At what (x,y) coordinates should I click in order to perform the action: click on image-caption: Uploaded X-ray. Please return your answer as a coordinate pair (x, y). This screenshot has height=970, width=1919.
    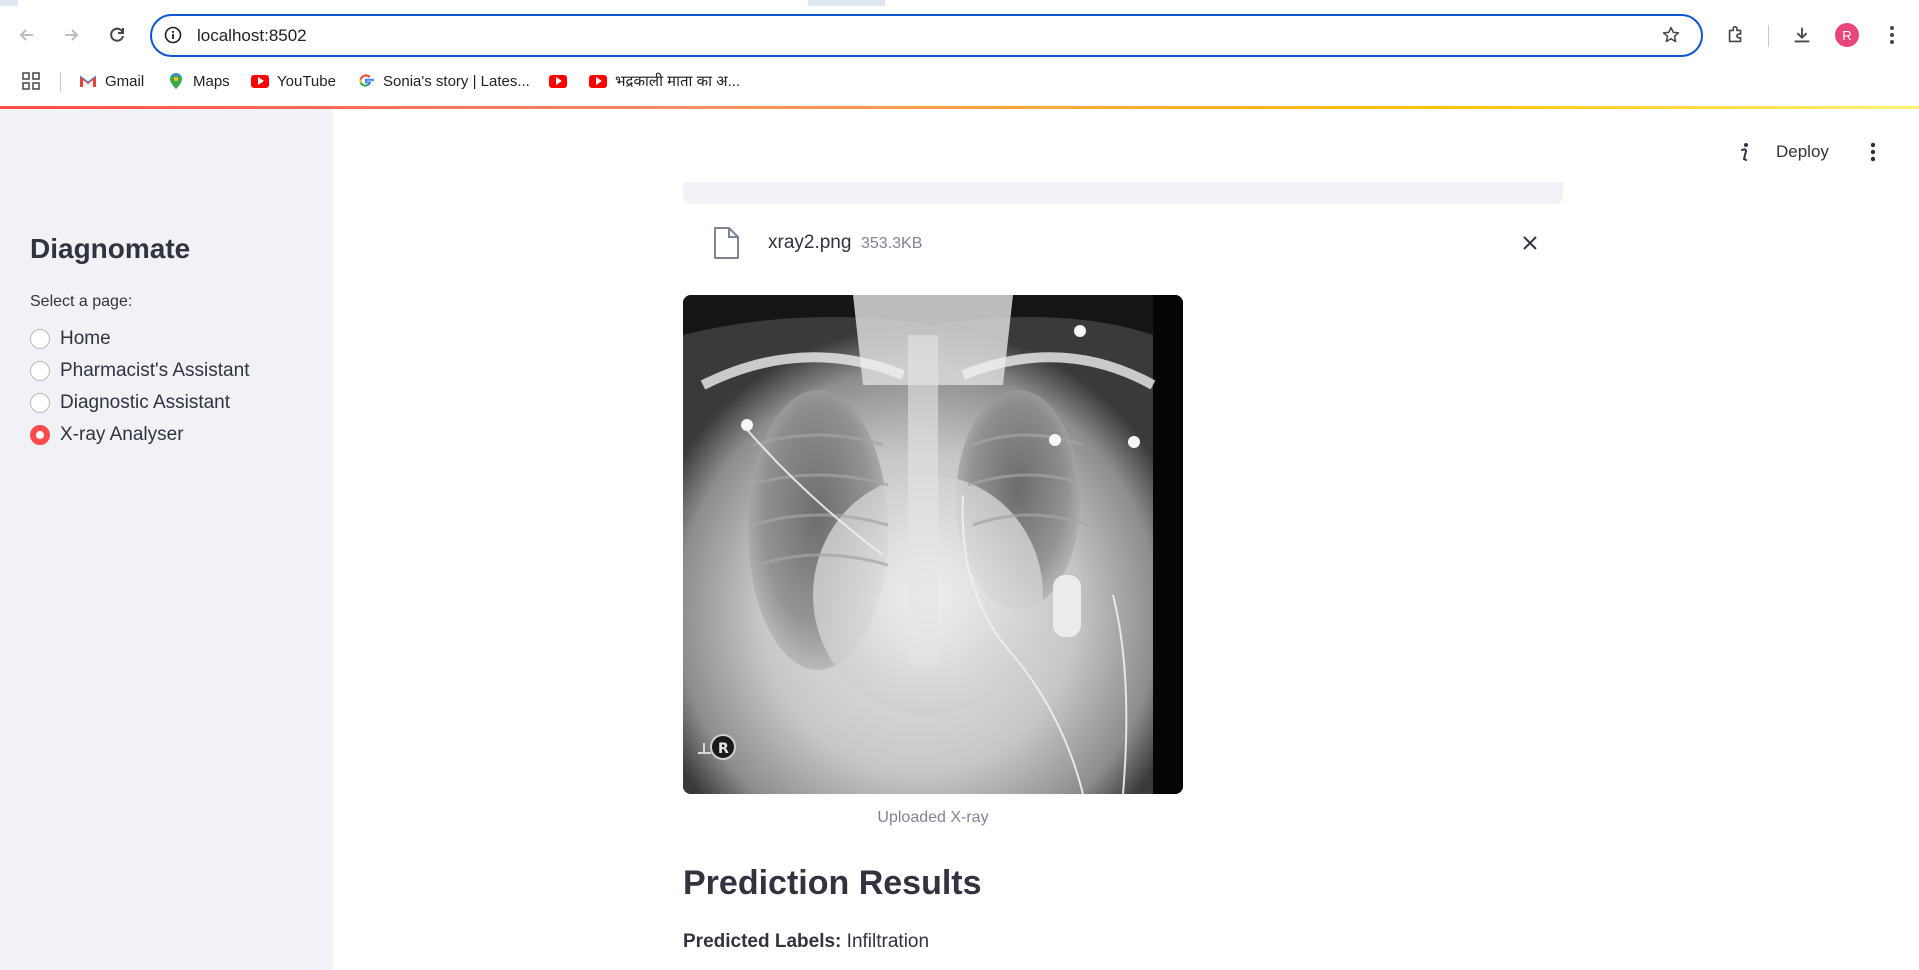
    Looking at the image, I should click on (933, 817).